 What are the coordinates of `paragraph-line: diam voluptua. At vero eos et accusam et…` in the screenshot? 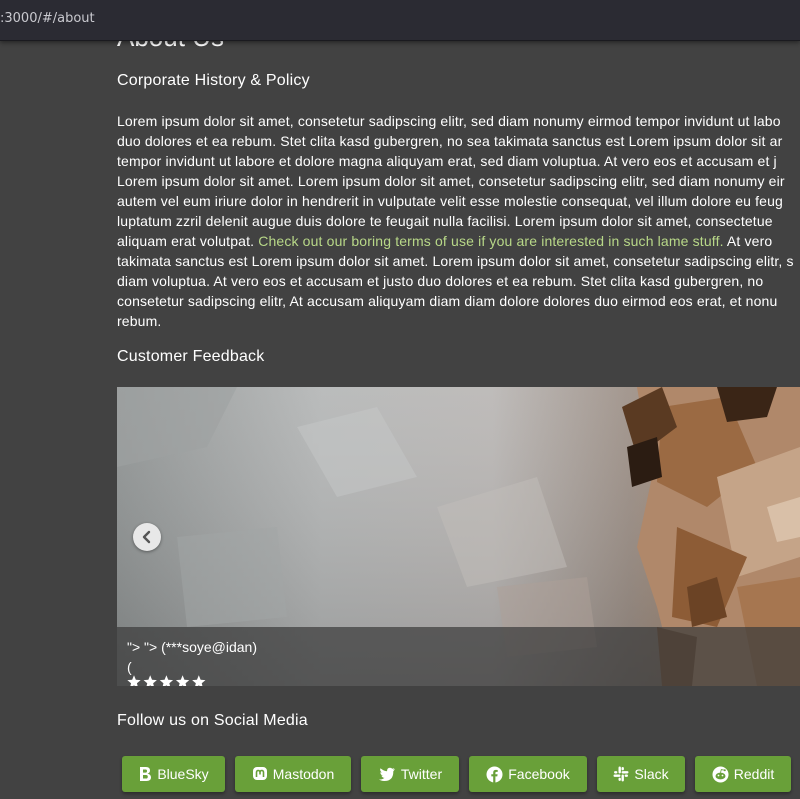 It's located at (440, 281).